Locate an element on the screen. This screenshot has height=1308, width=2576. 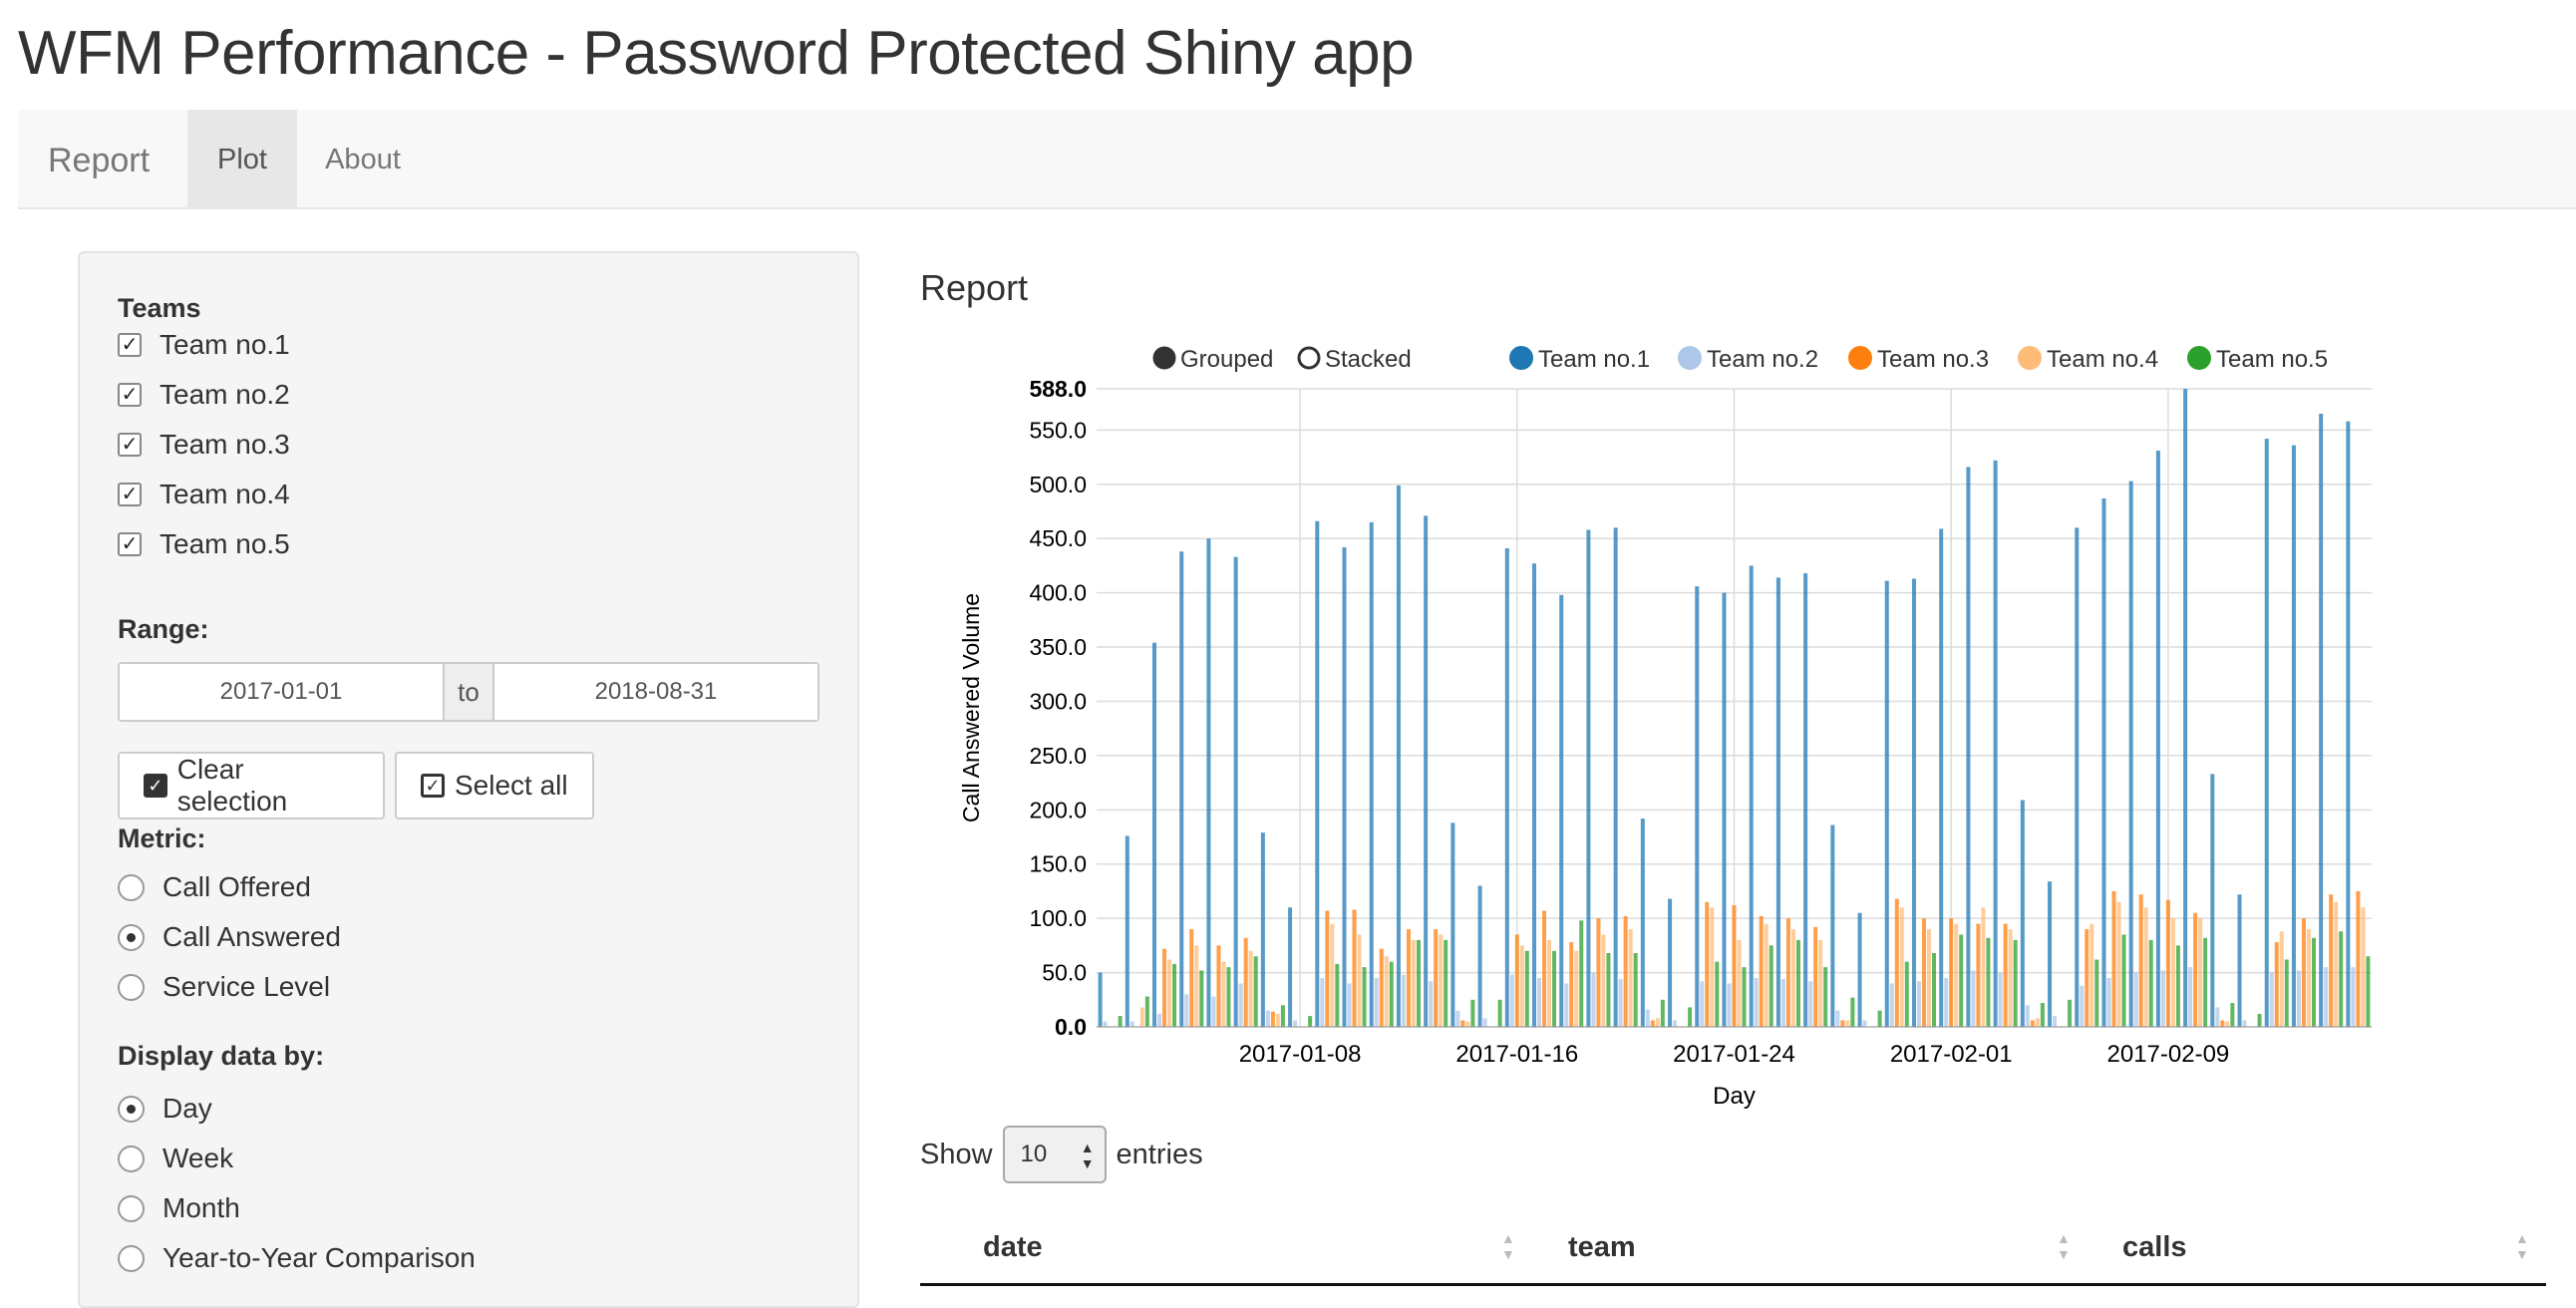
display-day: Day is located at coordinates (165, 1109).